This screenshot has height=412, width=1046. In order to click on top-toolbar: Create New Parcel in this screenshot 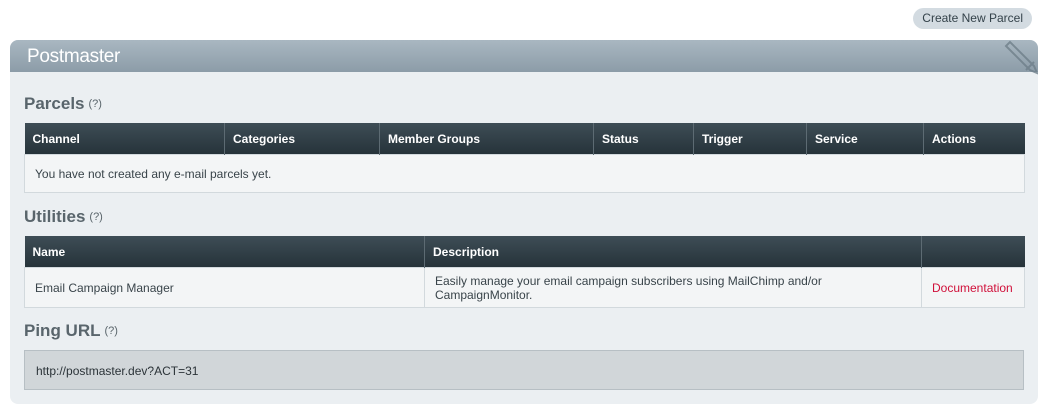, I will do `click(523, 19)`.